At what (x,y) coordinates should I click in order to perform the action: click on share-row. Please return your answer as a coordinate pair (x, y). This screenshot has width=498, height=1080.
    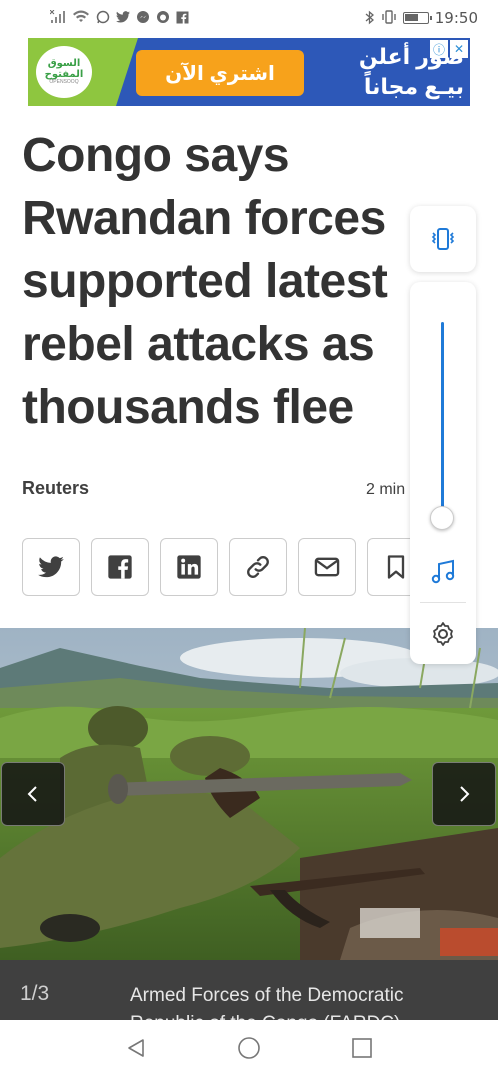
    Looking at the image, I should click on (223, 567).